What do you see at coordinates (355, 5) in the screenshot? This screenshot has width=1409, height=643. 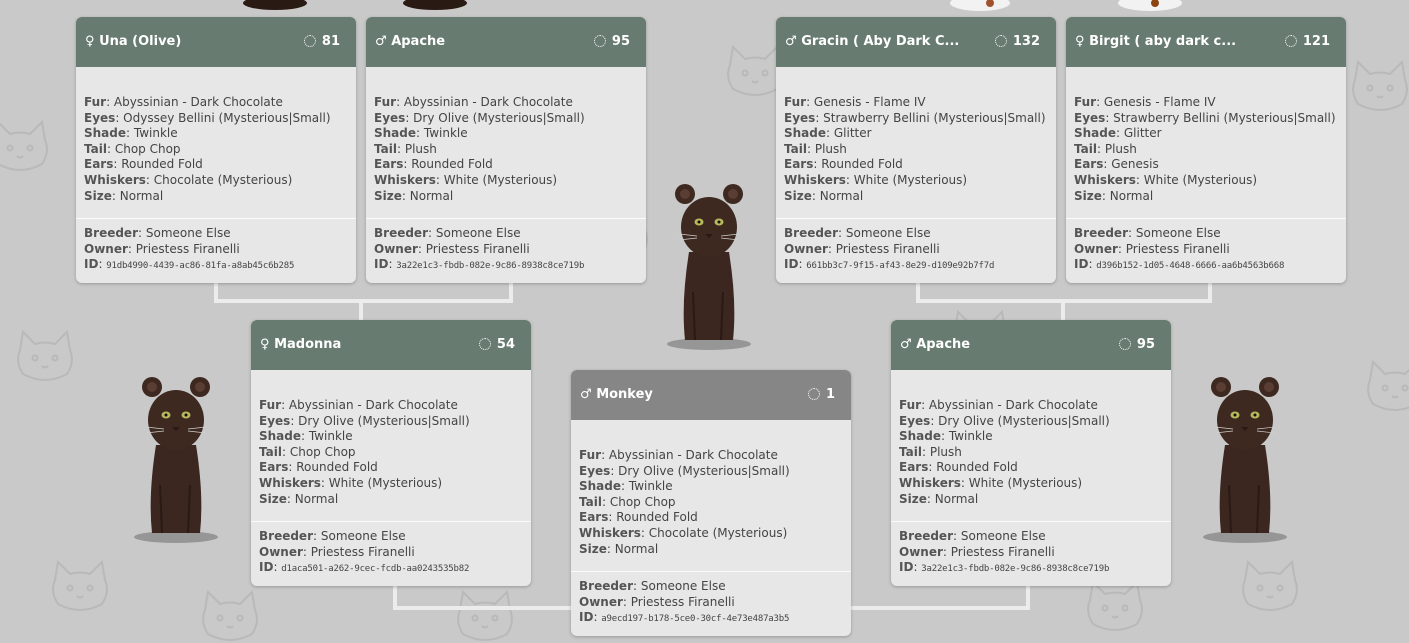 I see `cat-feet-top-left` at bounding box center [355, 5].